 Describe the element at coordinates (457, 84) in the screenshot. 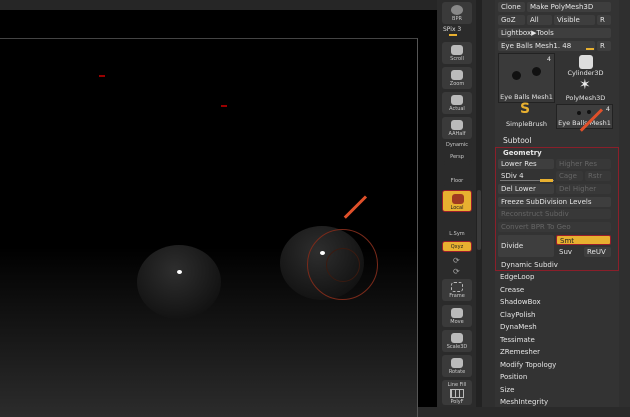

I see `label: Zoom` at that location.